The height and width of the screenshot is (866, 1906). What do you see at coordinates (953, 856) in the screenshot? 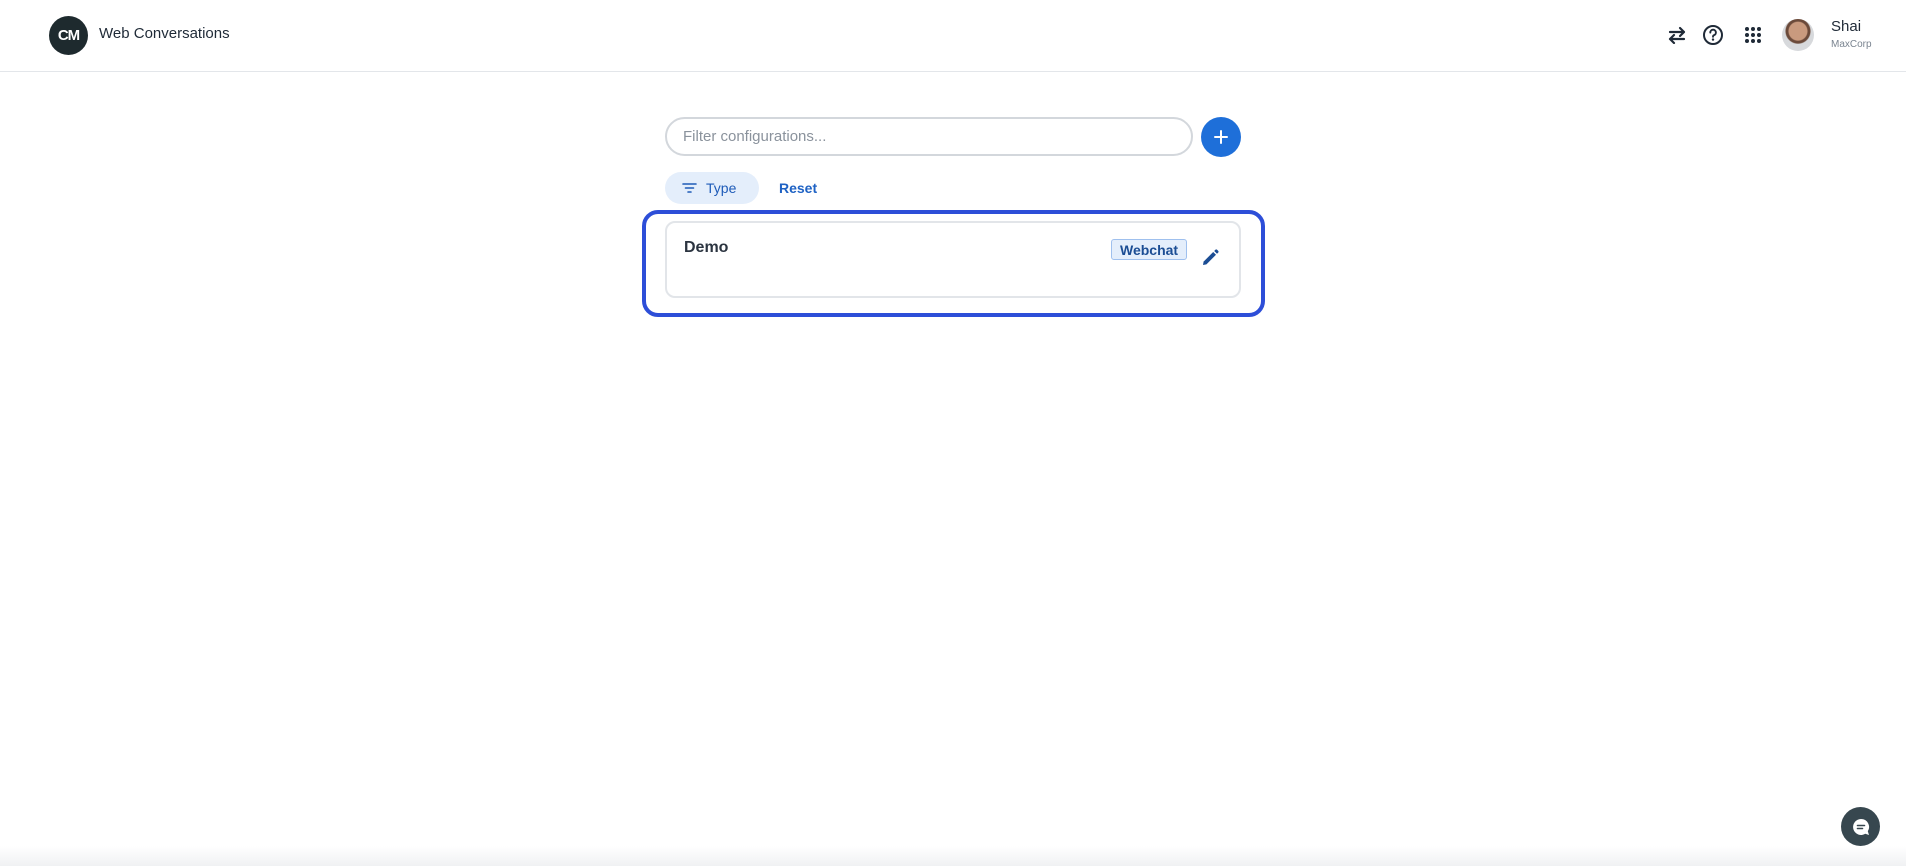
I see `bottom-shadow` at bounding box center [953, 856].